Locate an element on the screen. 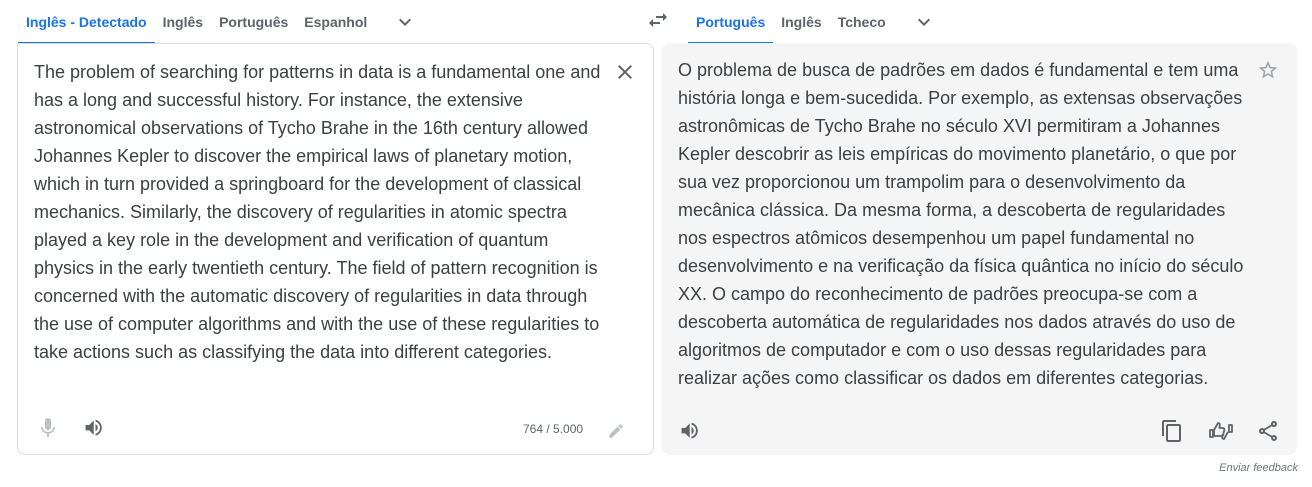  swap-languages-button is located at coordinates (658, 20).